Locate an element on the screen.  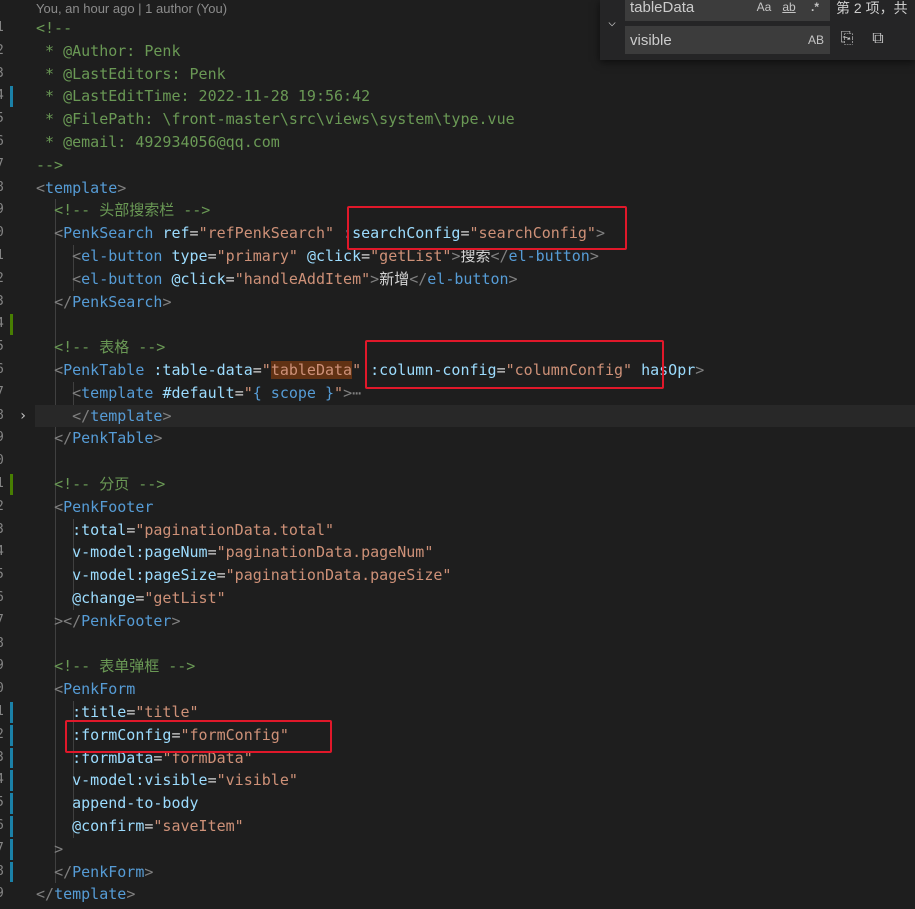
code-line: * @LastEditTime: 2022-11-28 19:56:42 is located at coordinates (203, 96).